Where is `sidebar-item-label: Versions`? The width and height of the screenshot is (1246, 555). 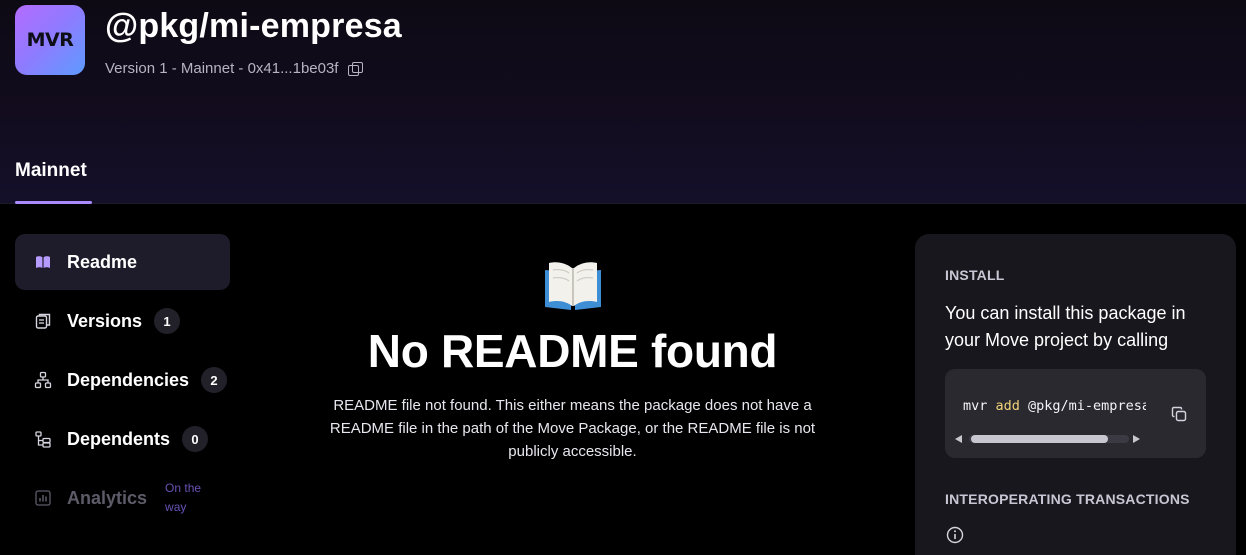 sidebar-item-label: Versions is located at coordinates (105, 320).